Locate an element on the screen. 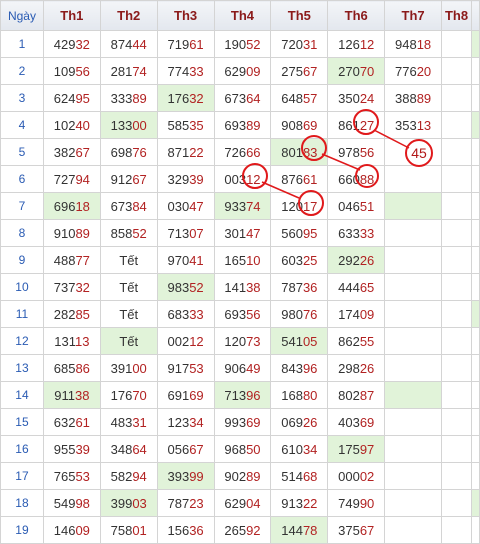  result-cell: 51468 is located at coordinates (299, 476).